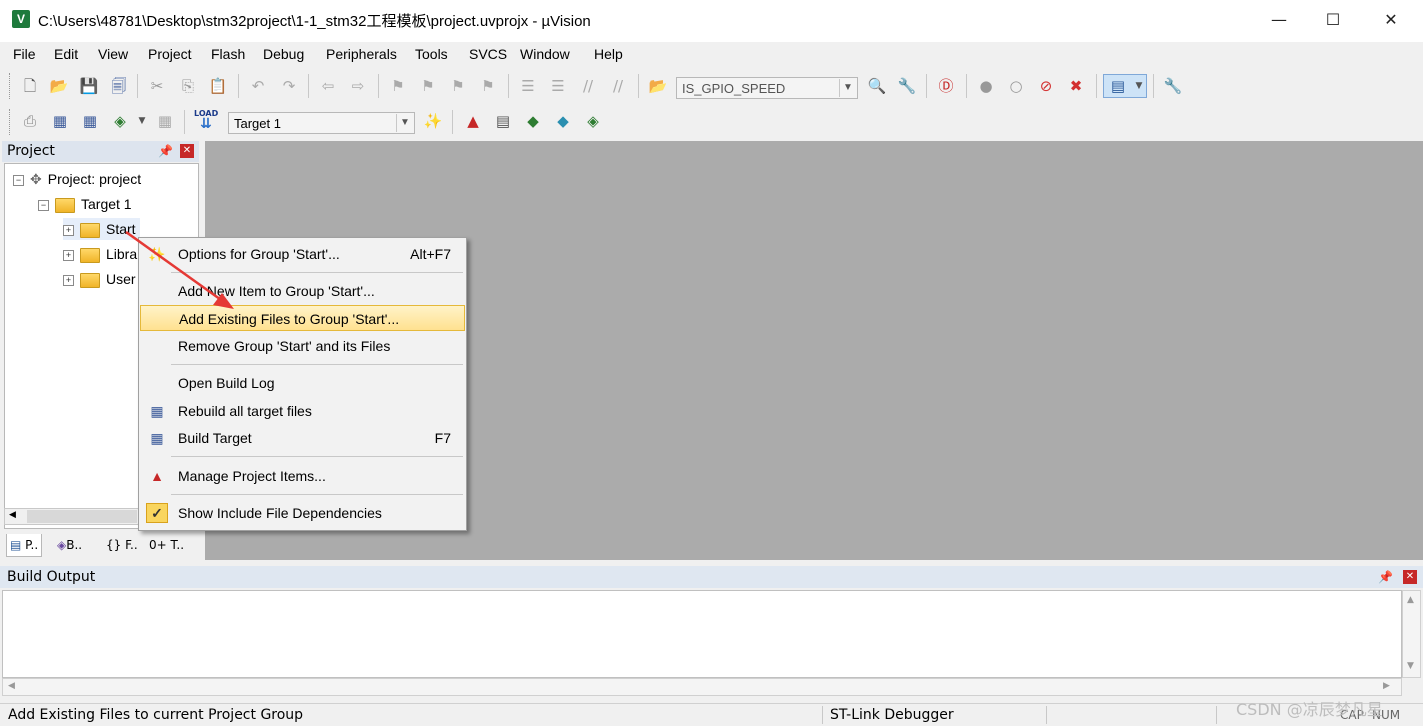 This screenshot has height=726, width=1423. Describe the element at coordinates (702, 634) in the screenshot. I see `build-output-text` at that location.